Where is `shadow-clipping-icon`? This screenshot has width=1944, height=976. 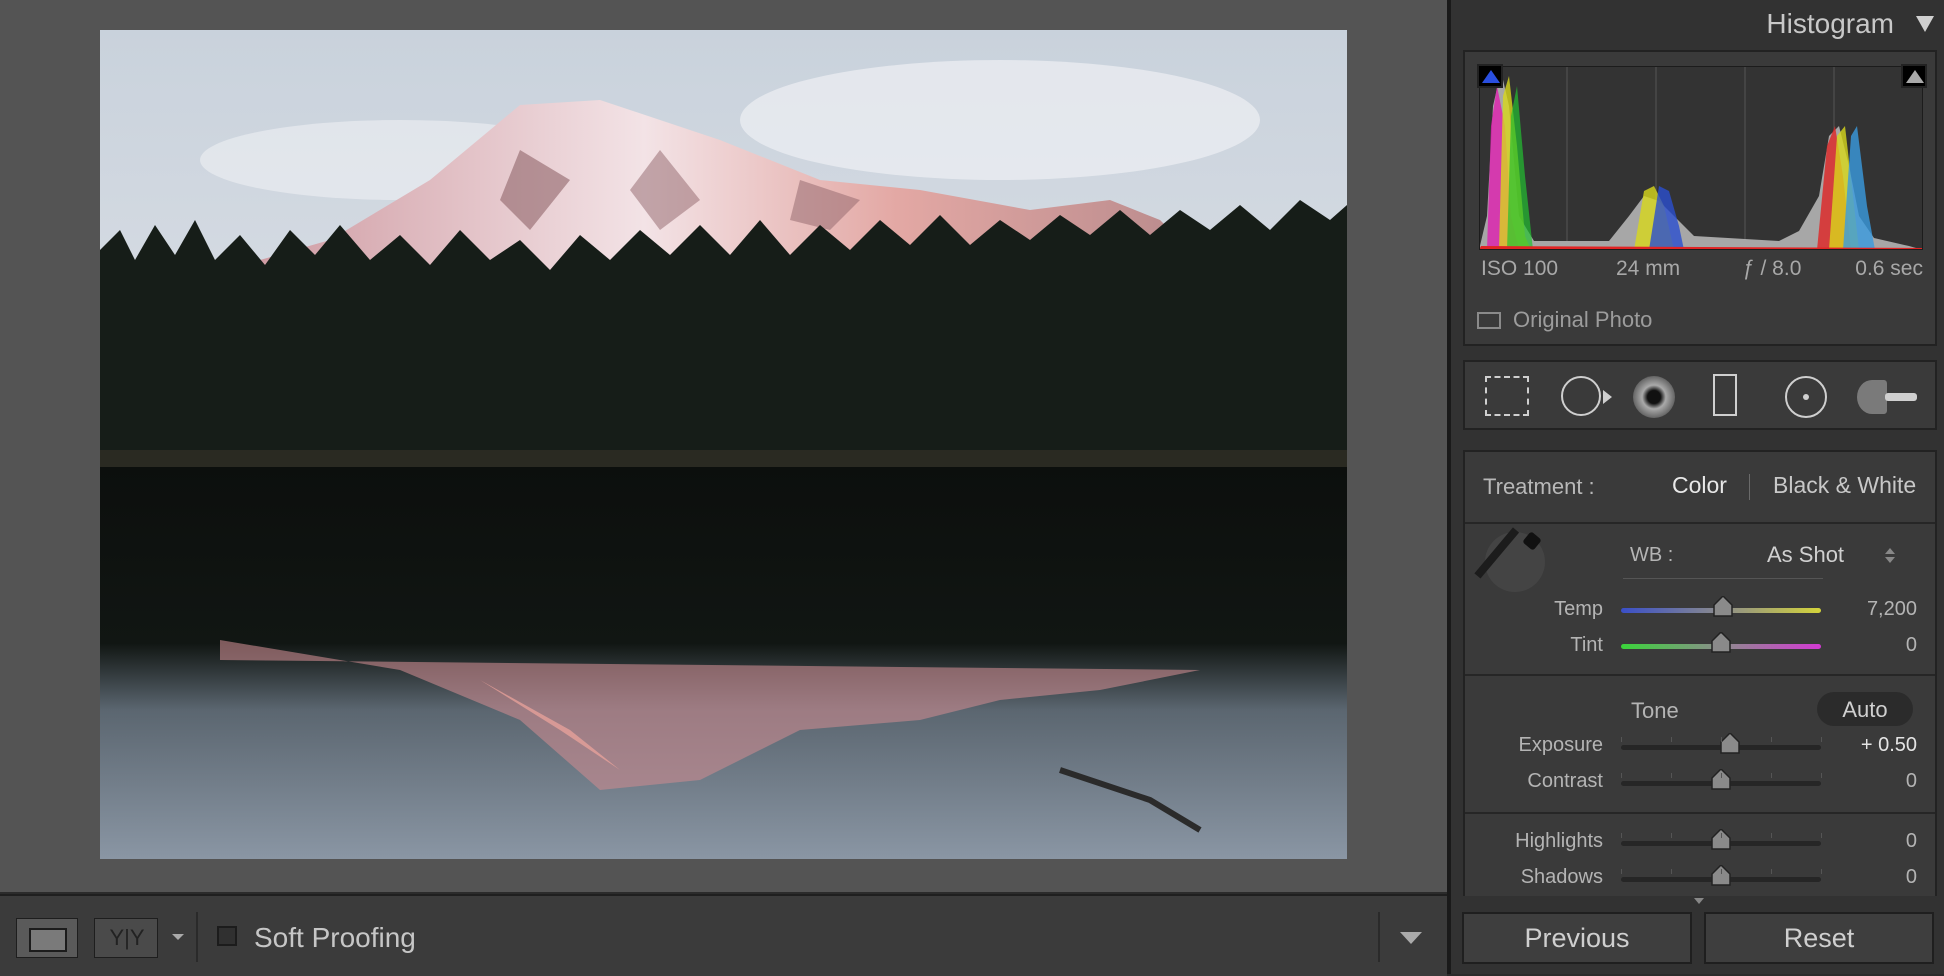 shadow-clipping-icon is located at coordinates (1490, 76).